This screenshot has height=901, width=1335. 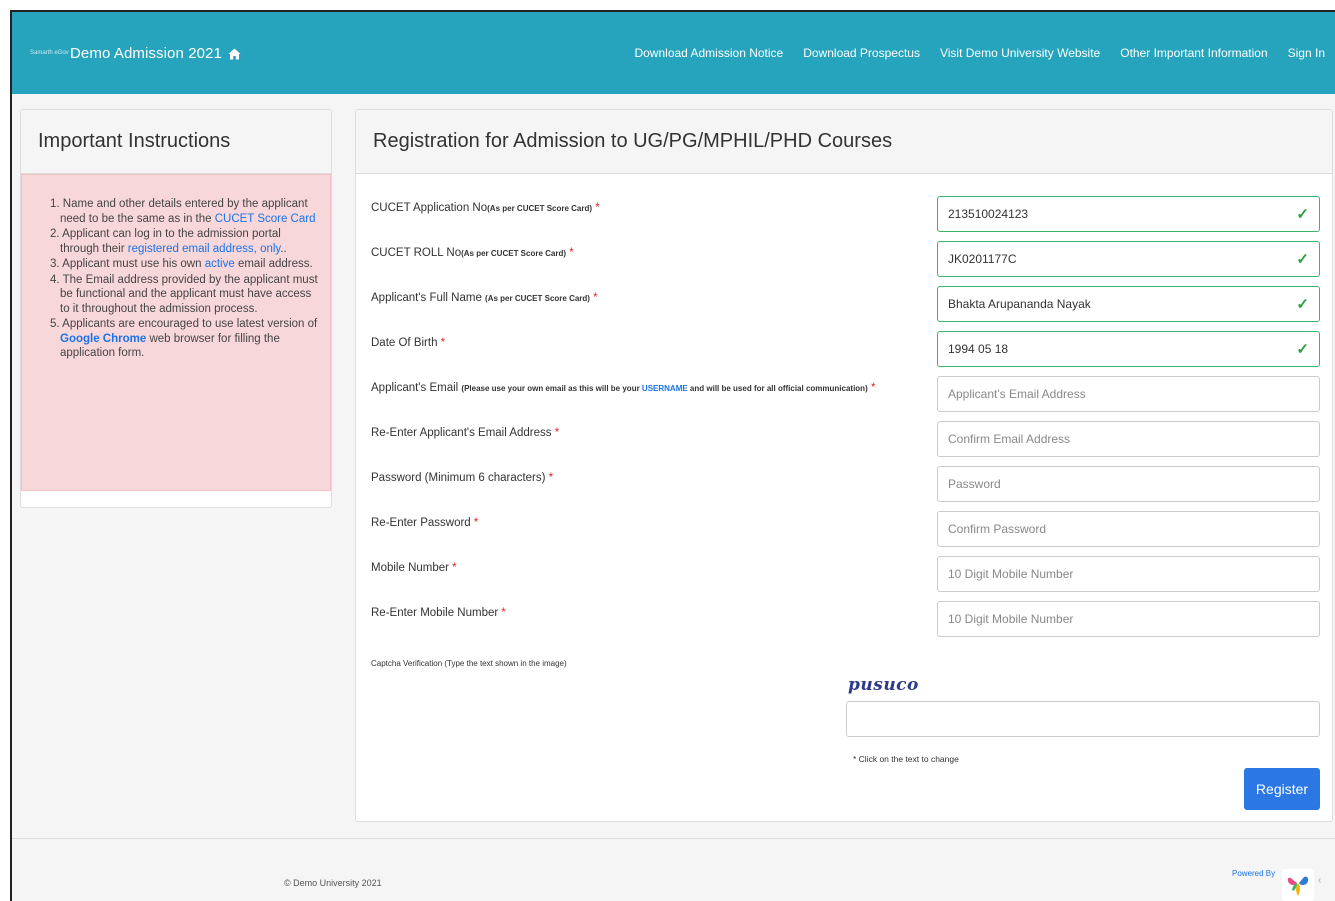 I want to click on brand: Samarth eGov Demo Admission 2021, so click(x=135, y=53).